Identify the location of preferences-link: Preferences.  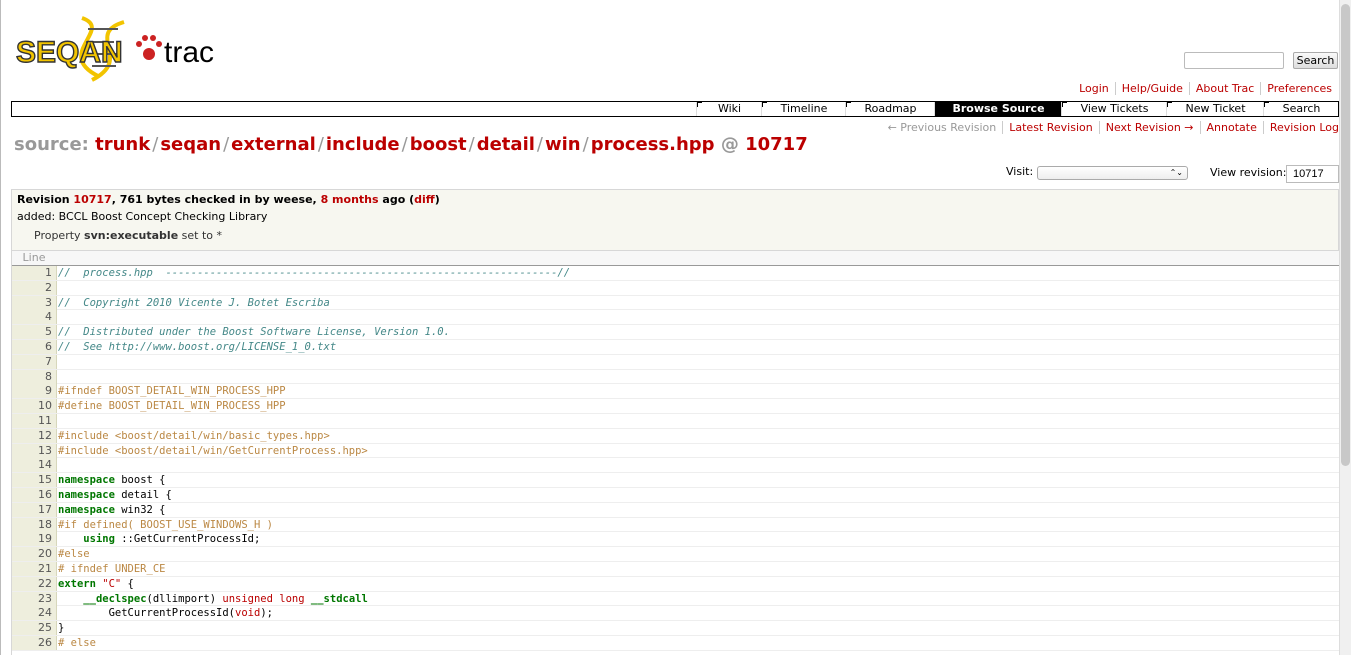
(1299, 88).